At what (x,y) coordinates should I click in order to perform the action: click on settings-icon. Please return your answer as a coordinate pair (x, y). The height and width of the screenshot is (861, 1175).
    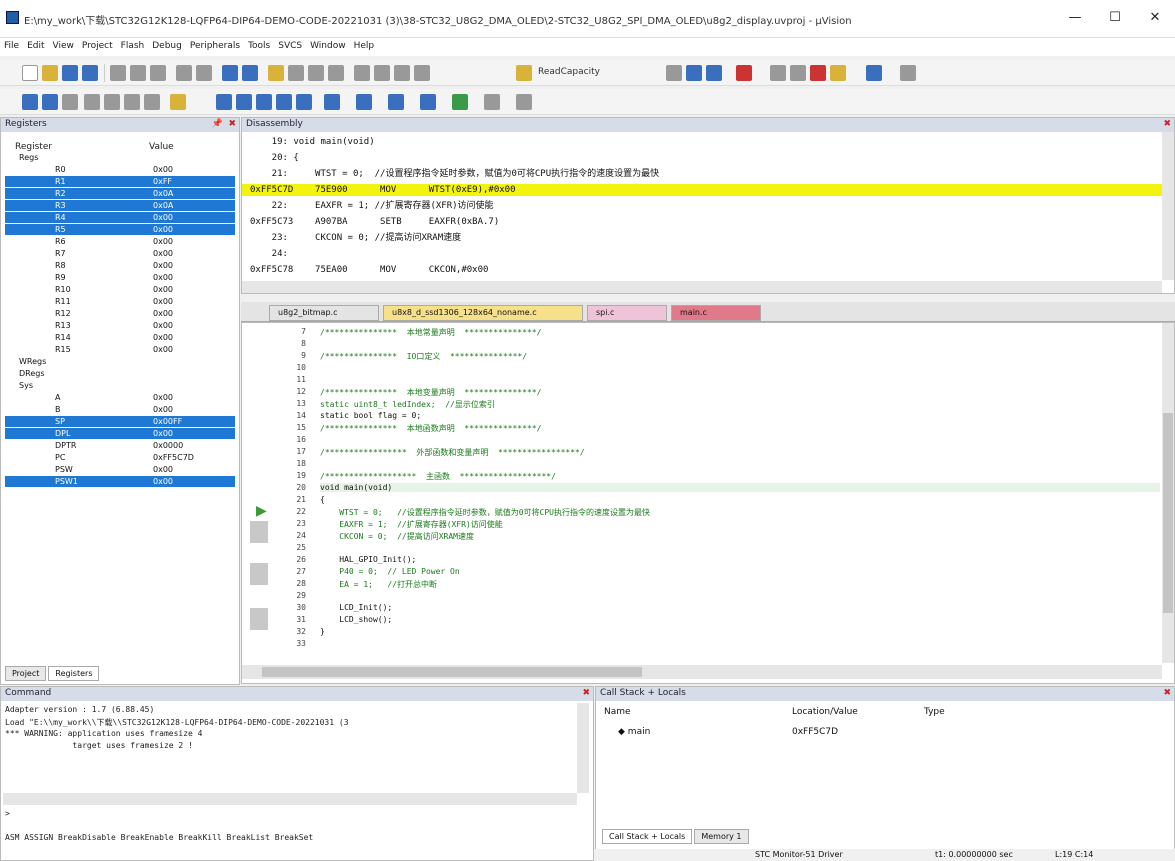
    Looking at the image, I should click on (908, 73).